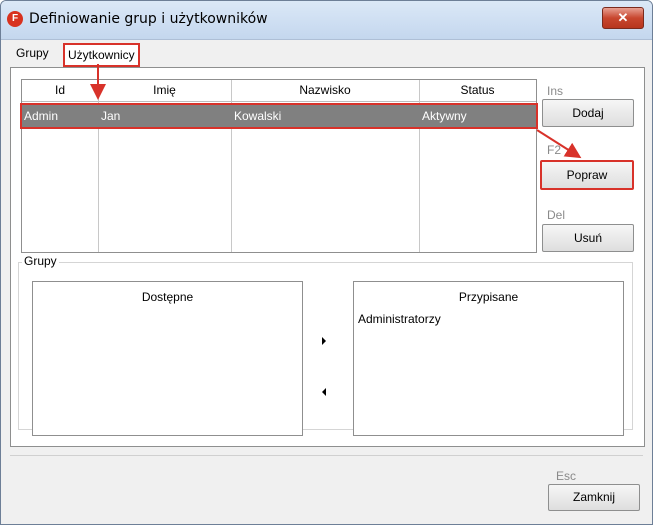 The height and width of the screenshot is (525, 653). Describe the element at coordinates (555, 91) in the screenshot. I see `add-shortcut-hint: Ins` at that location.